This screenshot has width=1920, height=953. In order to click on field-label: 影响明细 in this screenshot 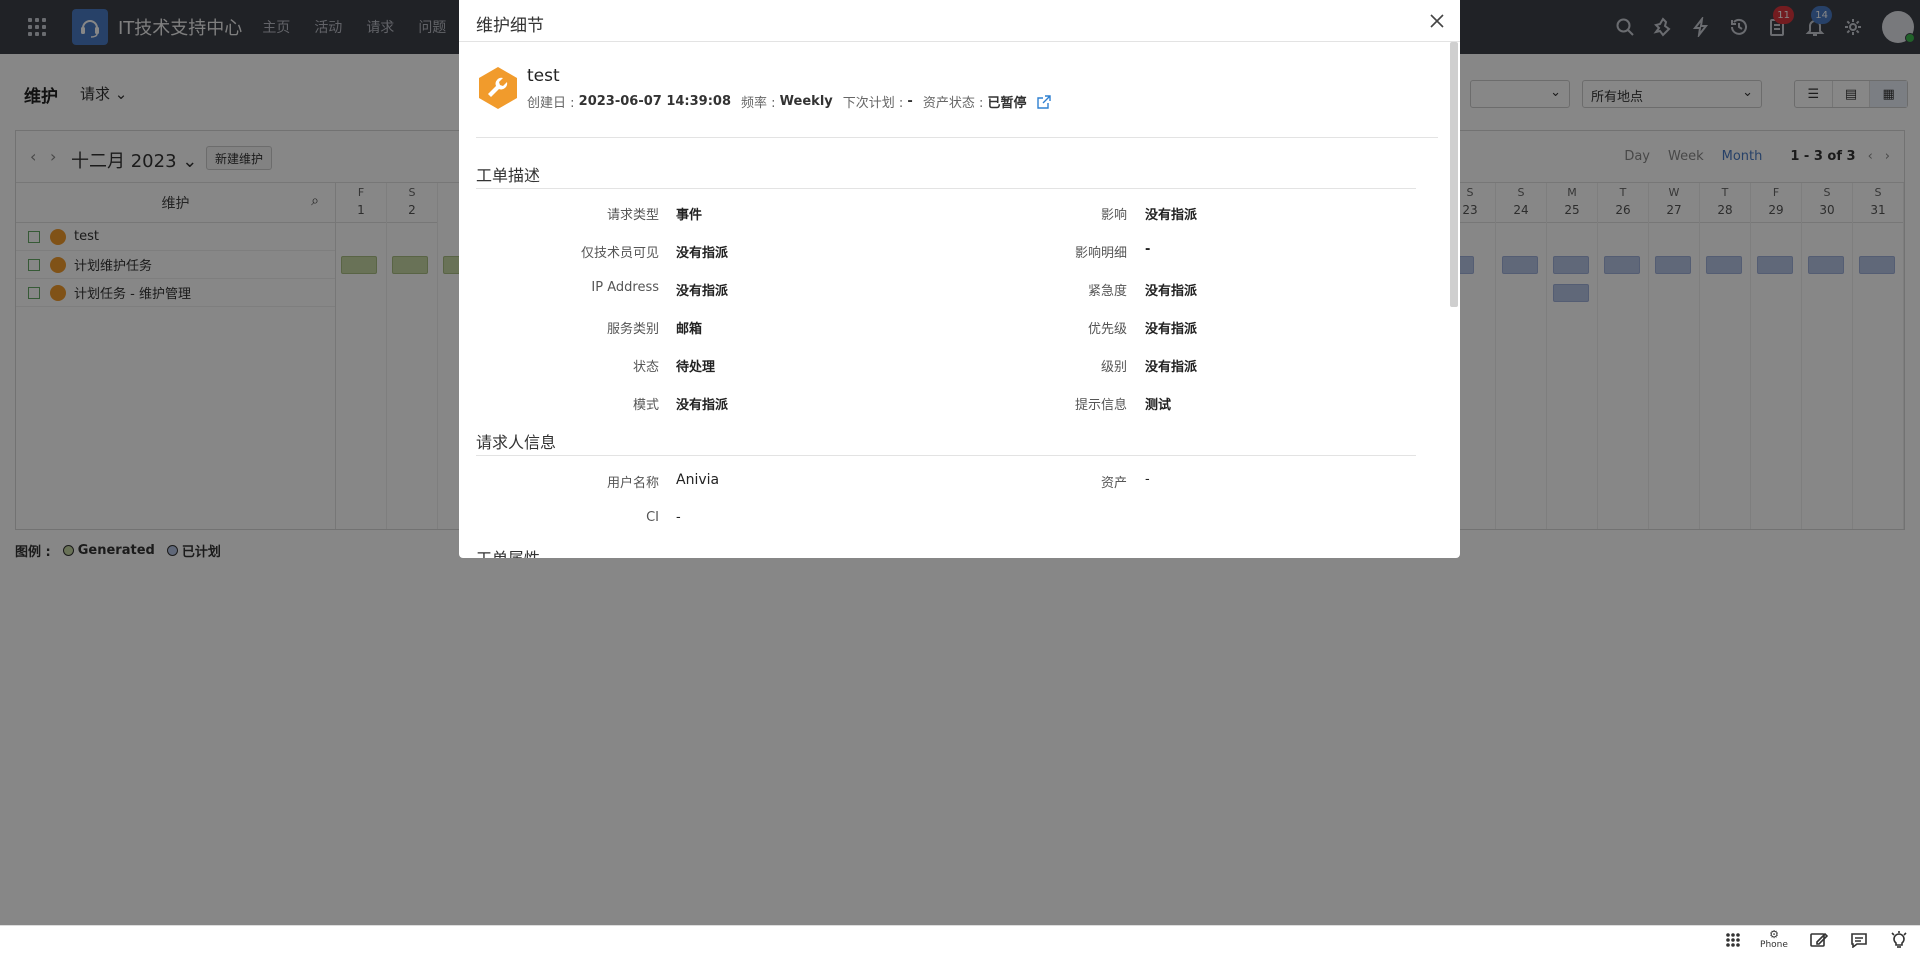, I will do `click(1100, 253)`.